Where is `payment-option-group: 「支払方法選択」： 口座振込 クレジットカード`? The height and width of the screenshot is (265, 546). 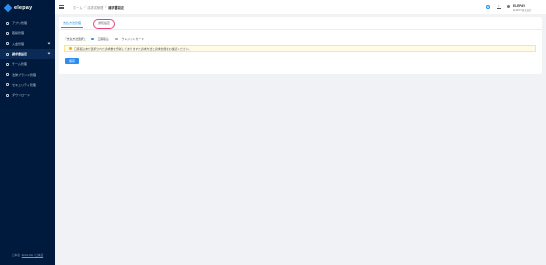 payment-option-group: 「支払方法選択」： 口座振込 クレジットカード is located at coordinates (105, 39).